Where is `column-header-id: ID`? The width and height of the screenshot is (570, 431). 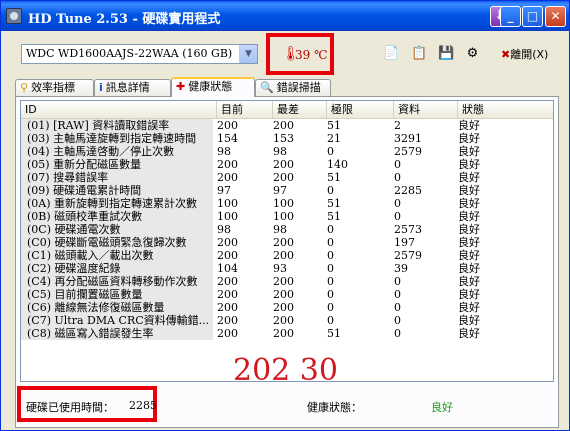
column-header-id: ID is located at coordinates (119, 109).